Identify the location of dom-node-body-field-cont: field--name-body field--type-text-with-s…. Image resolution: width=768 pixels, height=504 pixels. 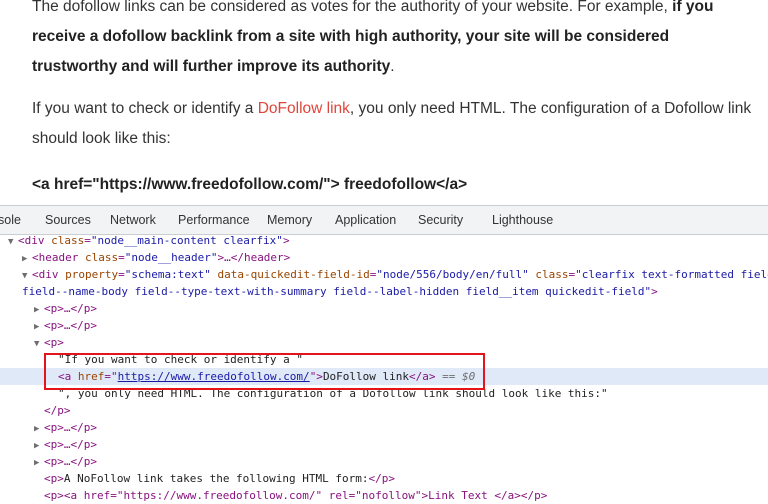
(340, 291).